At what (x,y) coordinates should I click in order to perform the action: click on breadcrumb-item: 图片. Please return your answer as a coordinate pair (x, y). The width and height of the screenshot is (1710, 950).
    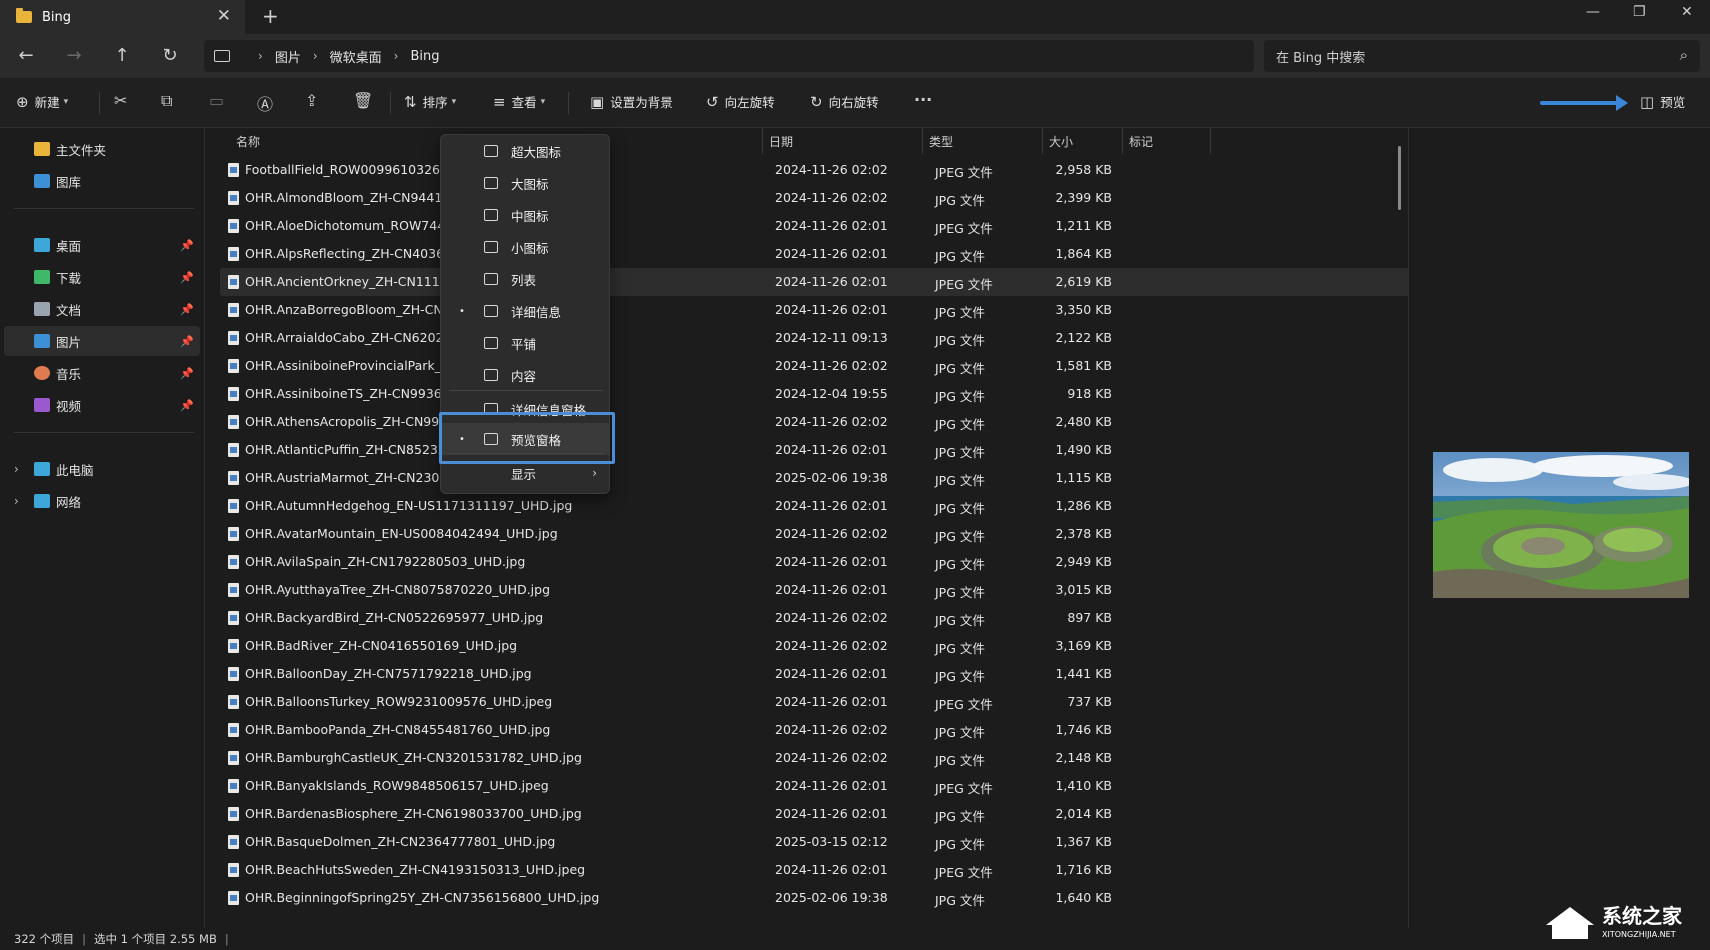
    Looking at the image, I should click on (288, 56).